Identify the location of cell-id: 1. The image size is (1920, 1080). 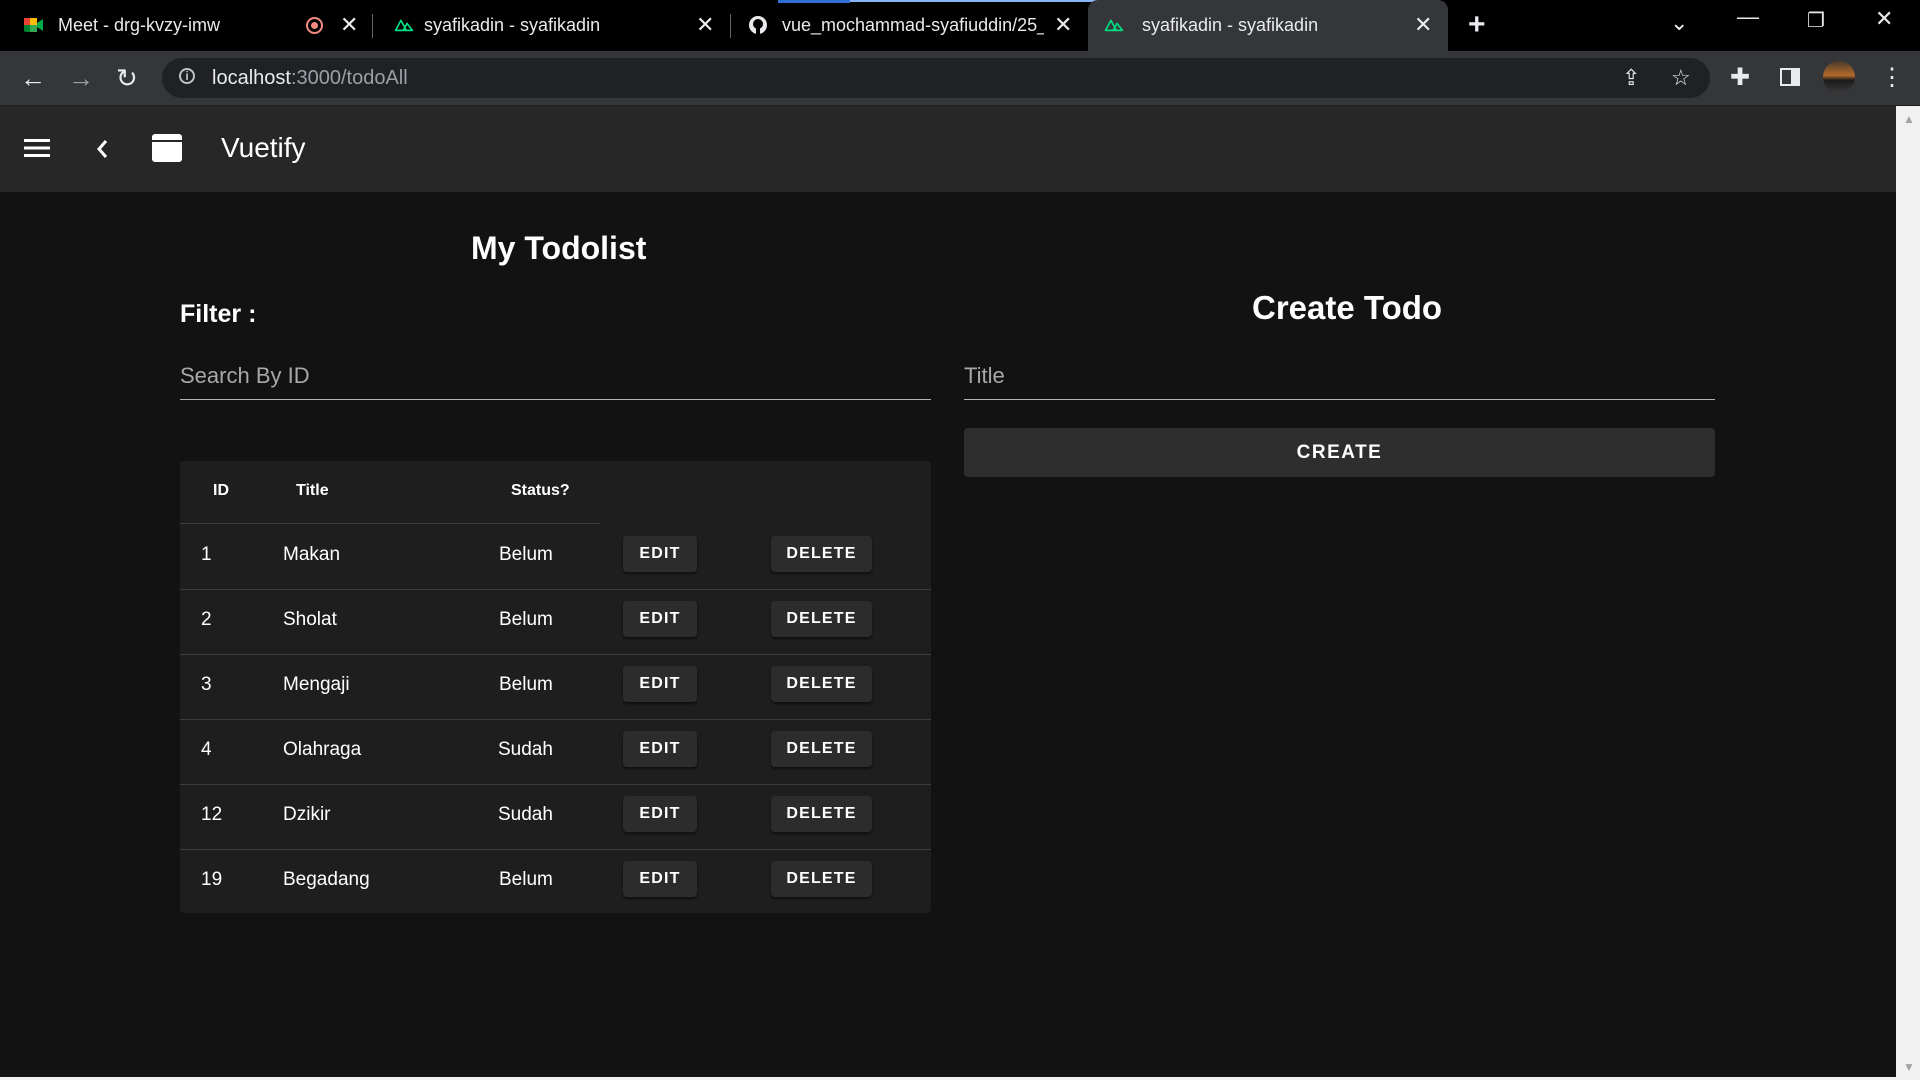
(206, 554).